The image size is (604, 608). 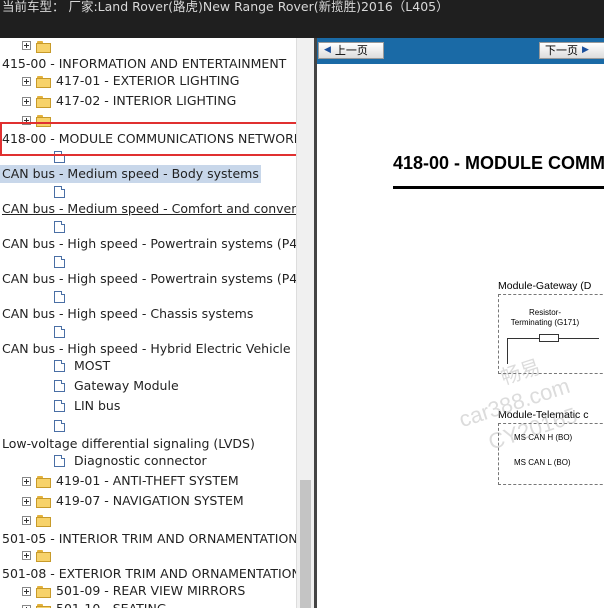 What do you see at coordinates (585, 50) in the screenshot?
I see `arrow-right-icon: ▶` at bounding box center [585, 50].